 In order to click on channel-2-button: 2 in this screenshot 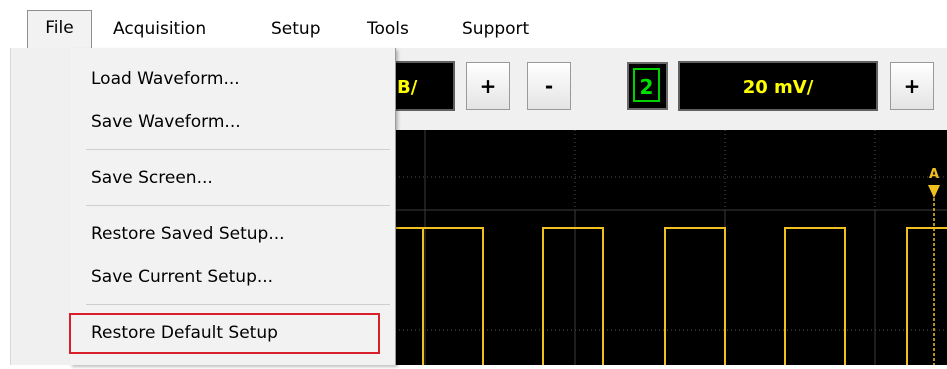, I will do `click(647, 86)`.